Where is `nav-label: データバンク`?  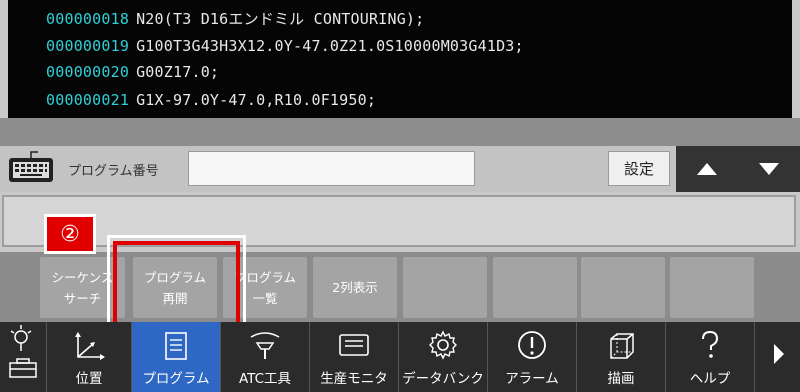
nav-label: データバンク is located at coordinates (443, 379).